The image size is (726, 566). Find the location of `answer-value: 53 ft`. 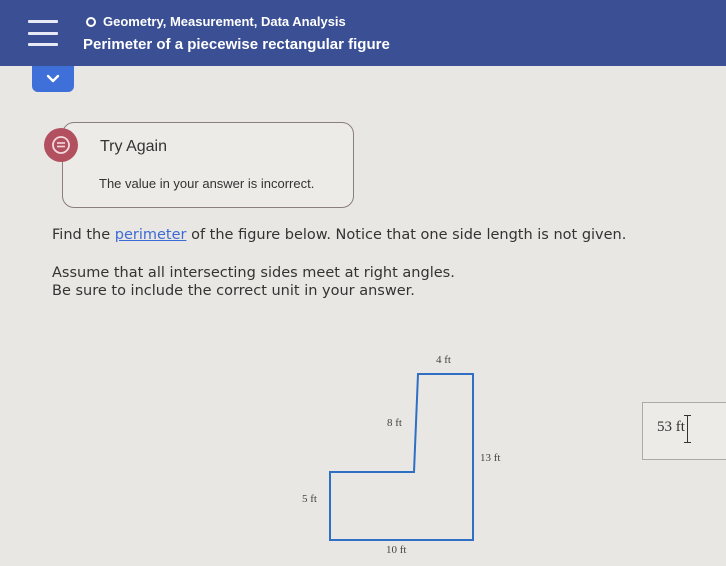

answer-value: 53 ft is located at coordinates (671, 427).